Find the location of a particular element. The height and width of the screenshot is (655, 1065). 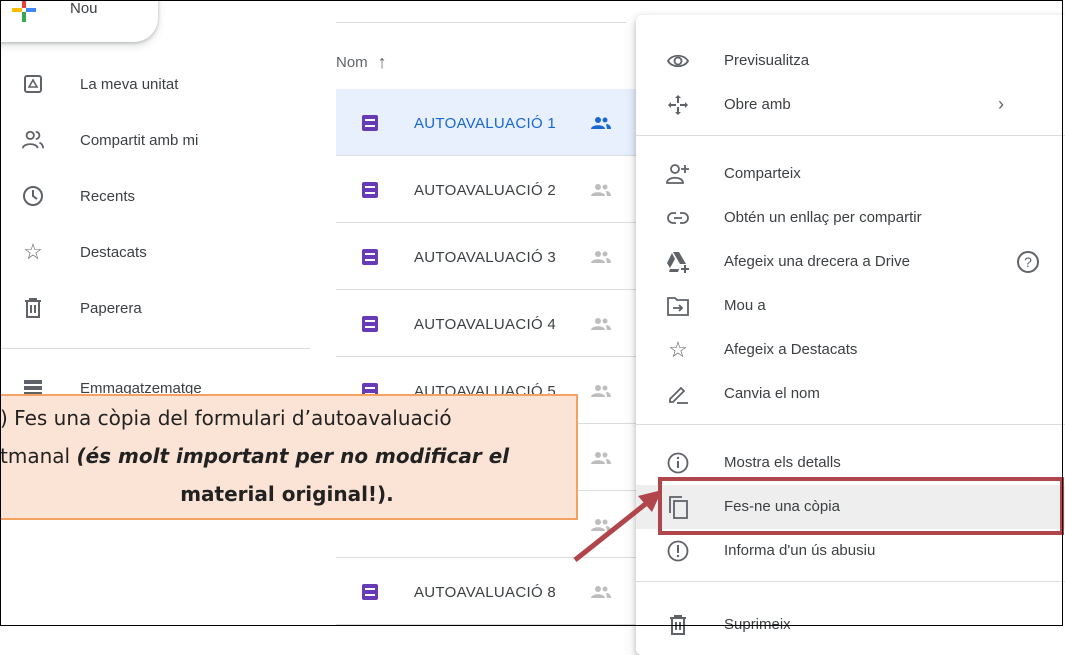

pointer-arrow-icon is located at coordinates (617, 526).